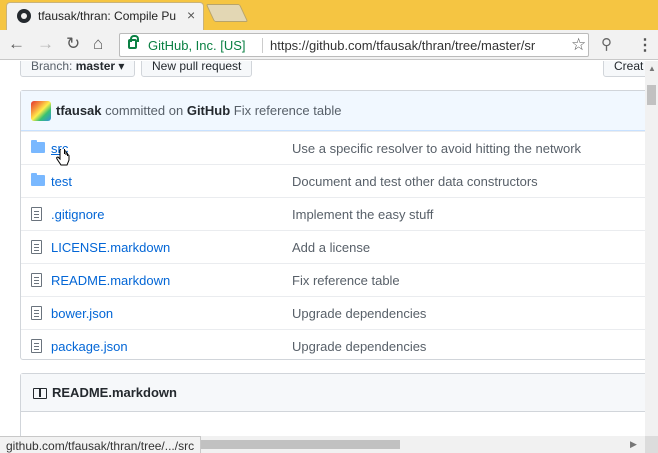  Describe the element at coordinates (227, 13) in the screenshot. I see `new-tab-button` at that location.